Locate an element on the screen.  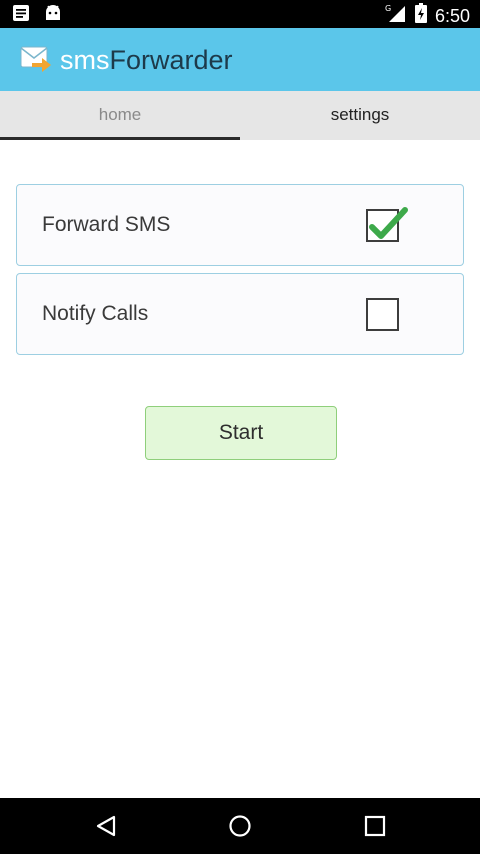
home-icon is located at coordinates (240, 828).